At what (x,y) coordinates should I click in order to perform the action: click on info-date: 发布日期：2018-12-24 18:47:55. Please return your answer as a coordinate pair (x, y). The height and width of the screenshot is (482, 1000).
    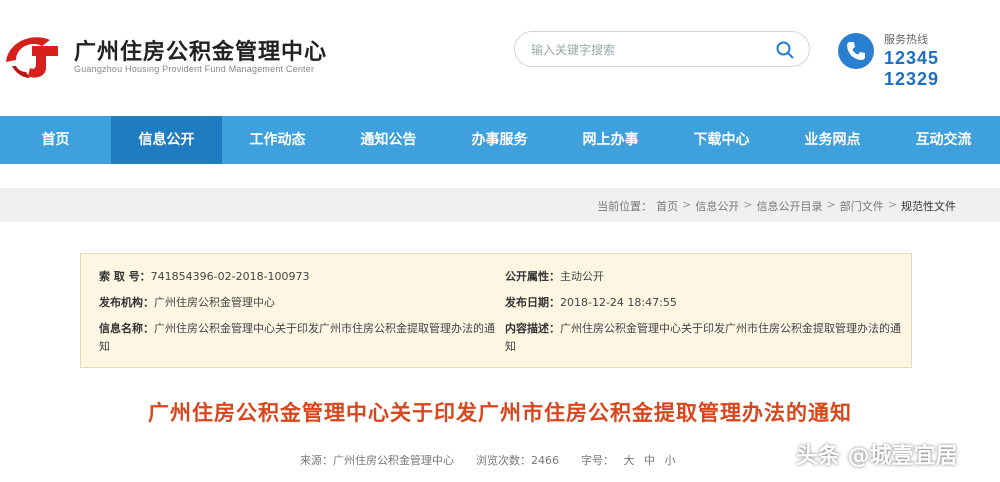
    Looking at the image, I should click on (591, 302).